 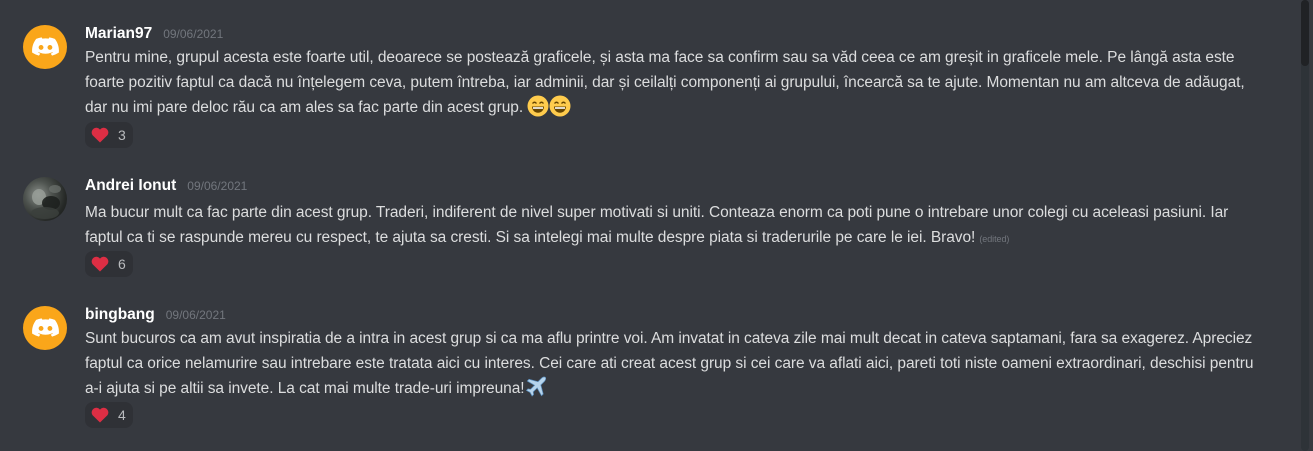 What do you see at coordinates (155, 316) in the screenshot?
I see `message-header: bingbang 09/06/2021` at bounding box center [155, 316].